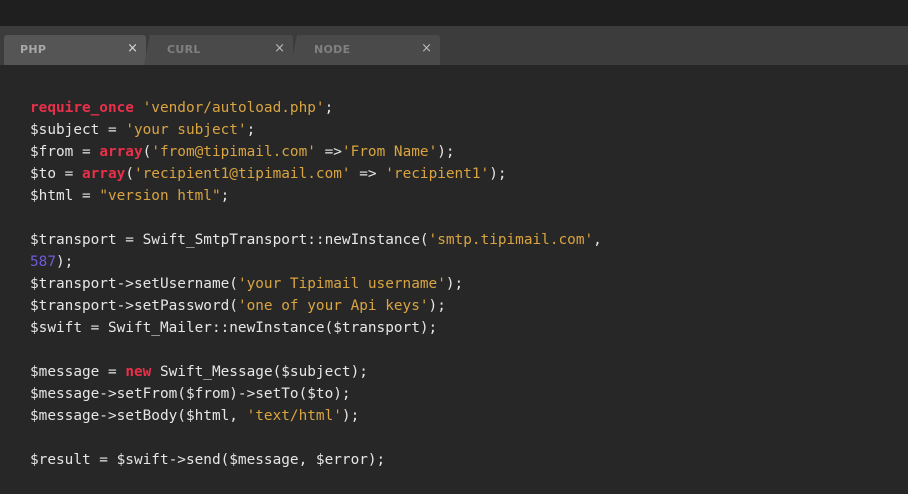 The image size is (908, 494). What do you see at coordinates (82, 108) in the screenshot?
I see `code-keyword: require_once` at bounding box center [82, 108].